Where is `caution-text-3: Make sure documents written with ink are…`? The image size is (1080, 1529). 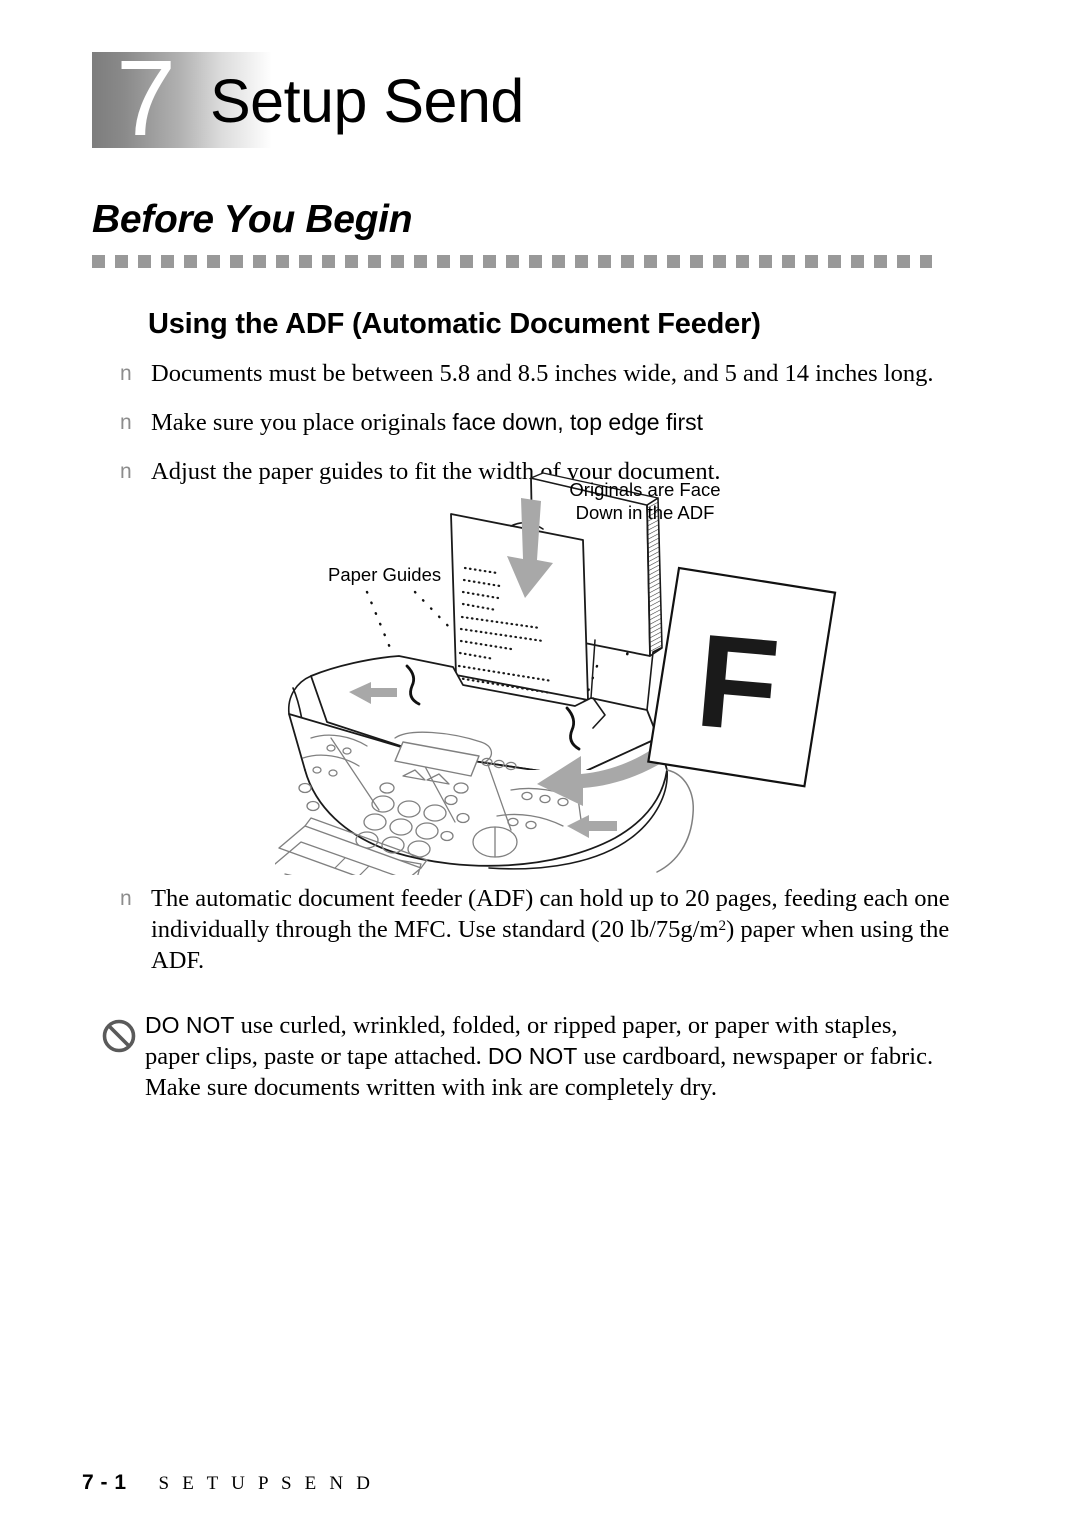 caution-text-3: Make sure documents written with ink are… is located at coordinates (431, 1087).